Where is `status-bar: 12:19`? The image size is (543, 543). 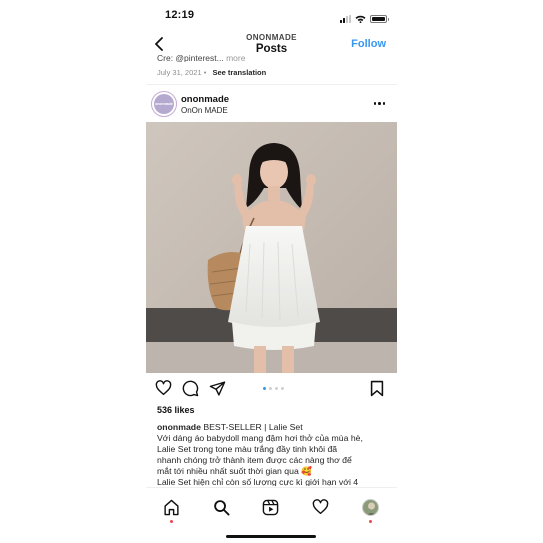 status-bar: 12:19 is located at coordinates (271, 15).